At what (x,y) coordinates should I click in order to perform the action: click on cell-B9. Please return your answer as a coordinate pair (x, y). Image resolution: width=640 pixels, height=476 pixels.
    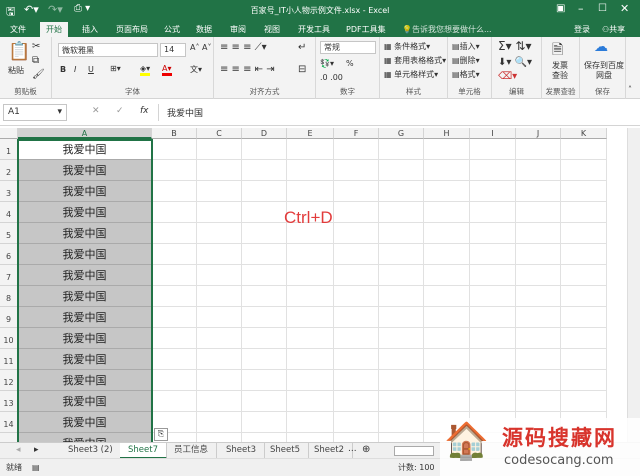
    Looking at the image, I should click on (174, 317).